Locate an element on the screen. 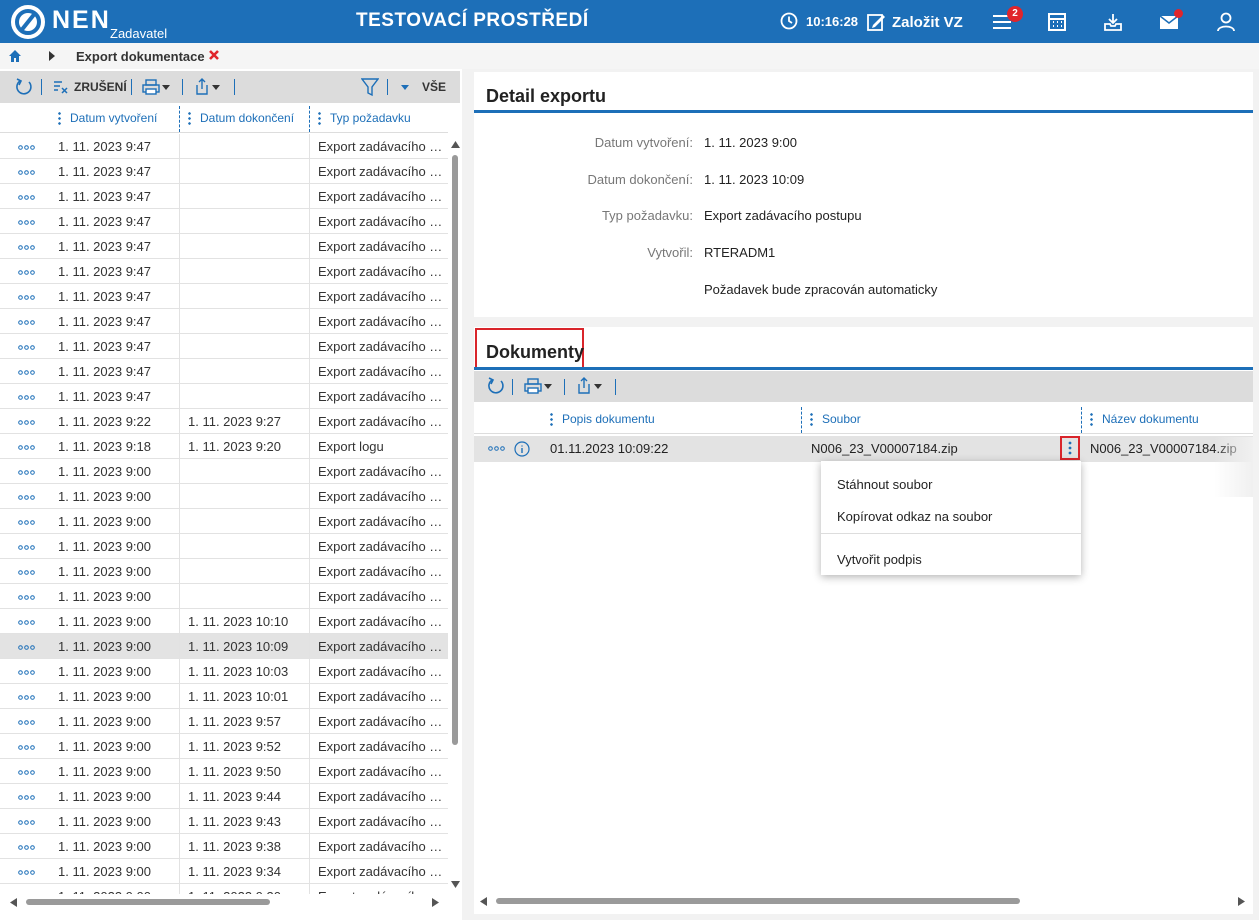  documents-print-dropdown is located at coordinates (538, 386).